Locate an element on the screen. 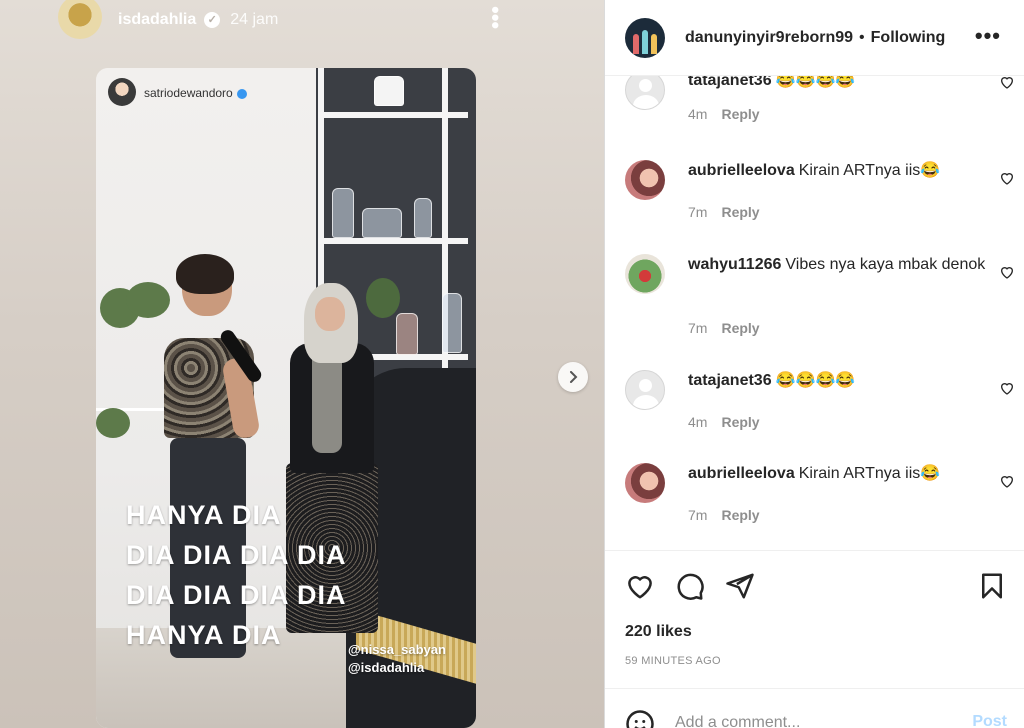  verified-badge-icon: ✓ is located at coordinates (212, 20).